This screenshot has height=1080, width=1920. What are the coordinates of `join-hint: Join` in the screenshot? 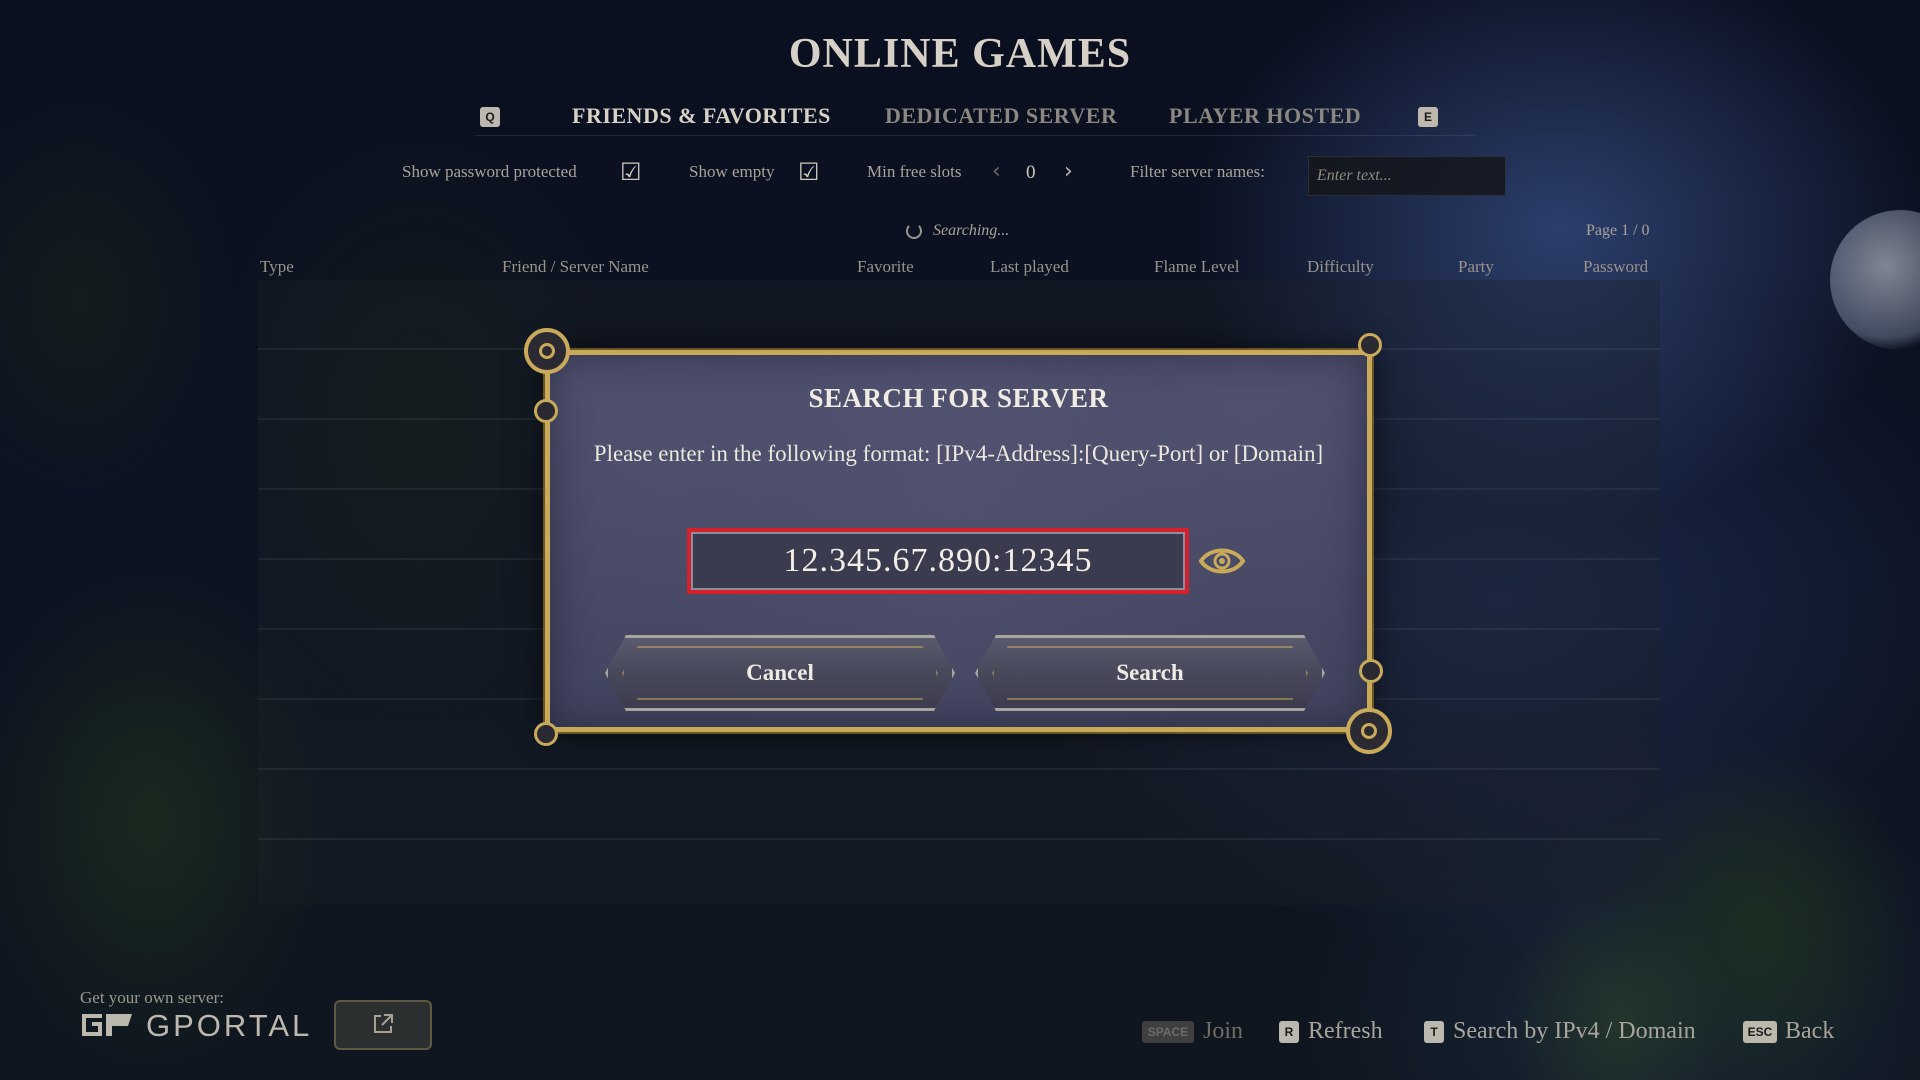 It's located at (1223, 1031).